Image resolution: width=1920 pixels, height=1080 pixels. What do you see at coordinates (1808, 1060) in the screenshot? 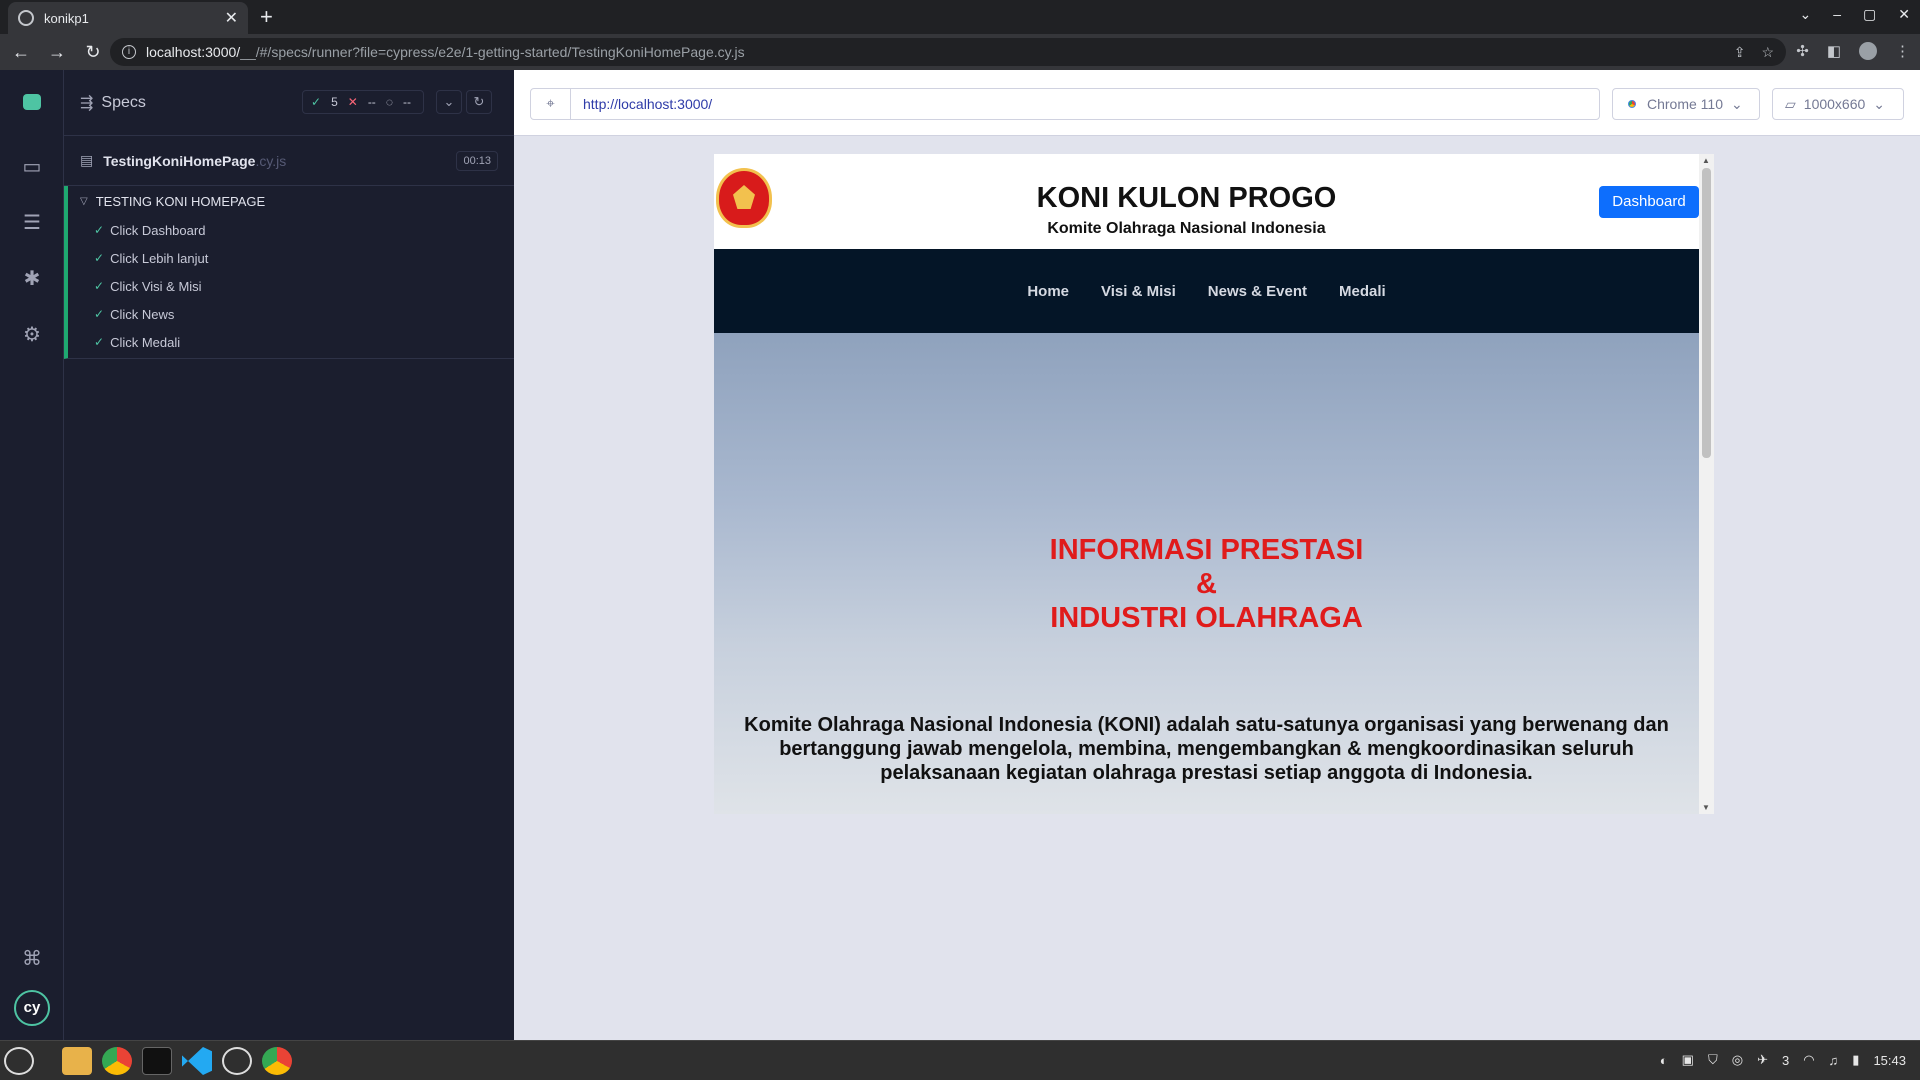
I see `wifi-icon: ◠` at bounding box center [1808, 1060].